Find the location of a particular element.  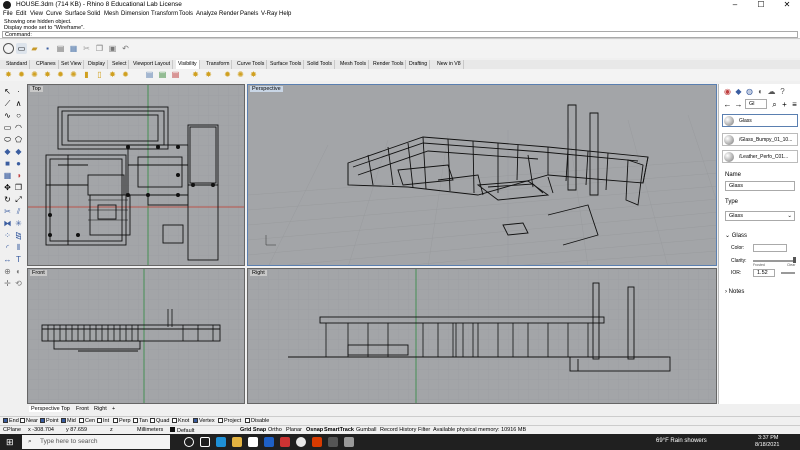

hide-objects-icon: ✹ is located at coordinates (60, 74).